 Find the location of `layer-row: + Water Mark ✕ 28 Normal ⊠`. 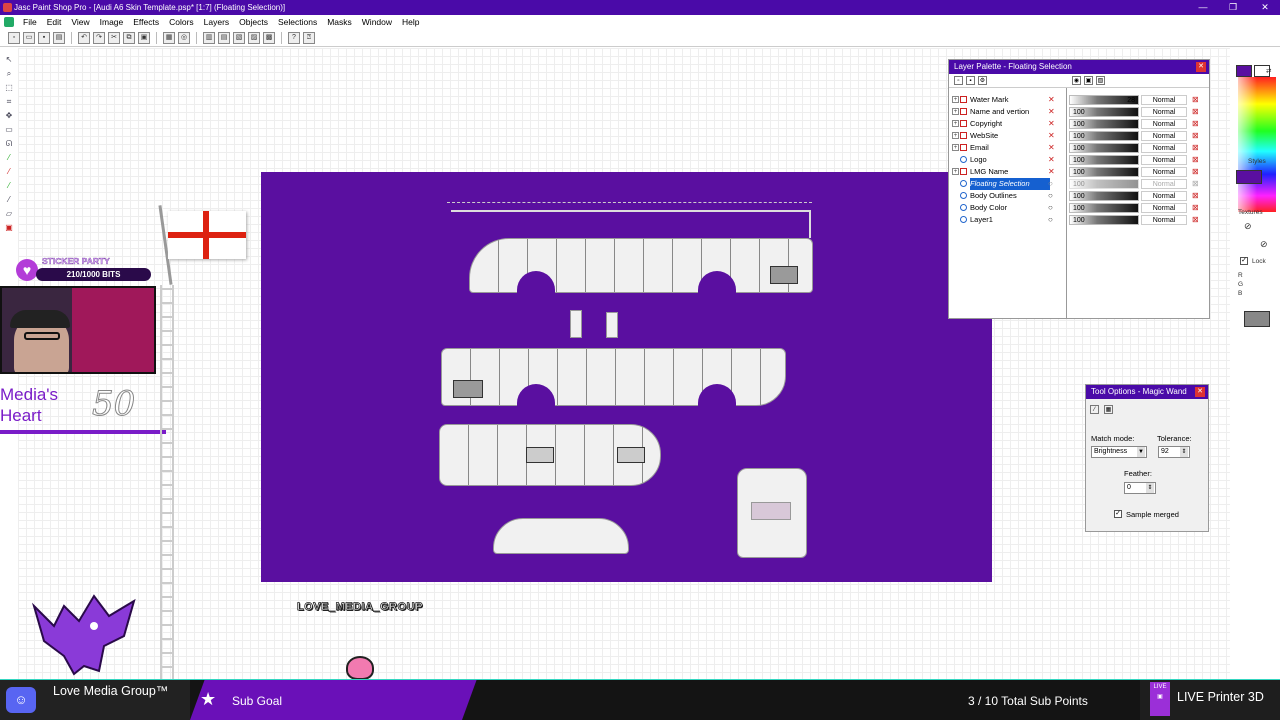

layer-row: + Water Mark ✕ 28 Normal ⊠ is located at coordinates (1080, 100).